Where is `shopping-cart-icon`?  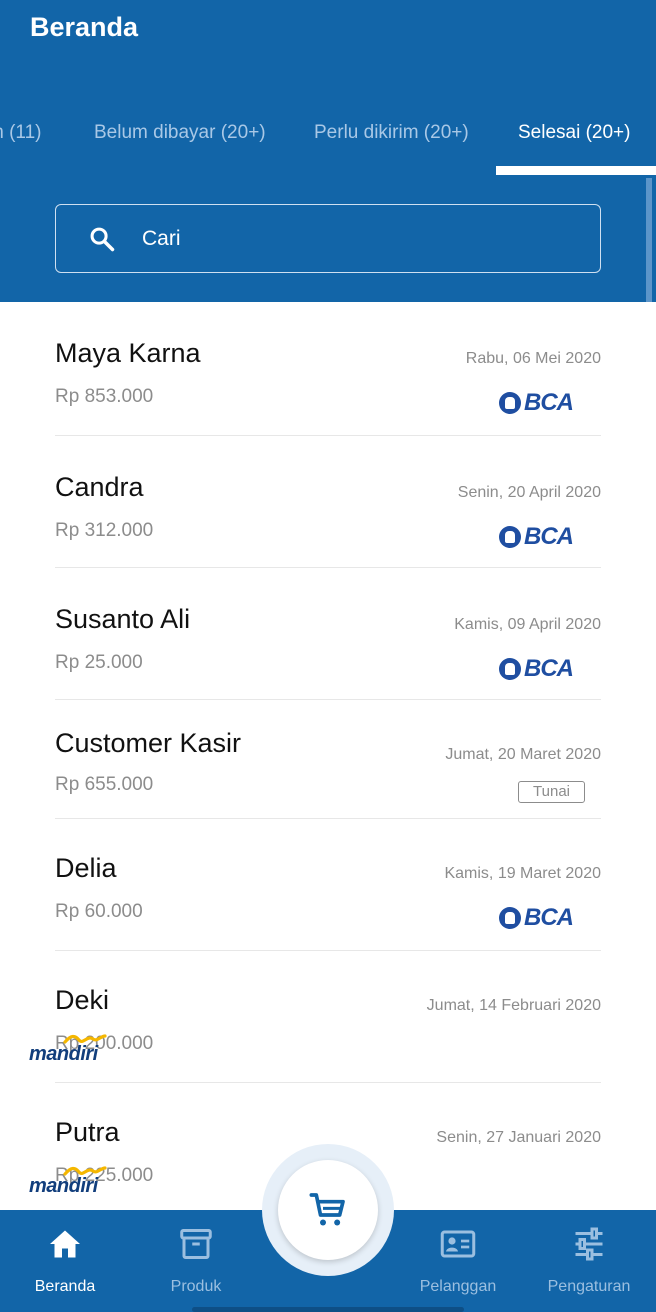
shopping-cart-icon is located at coordinates (327, 1209).